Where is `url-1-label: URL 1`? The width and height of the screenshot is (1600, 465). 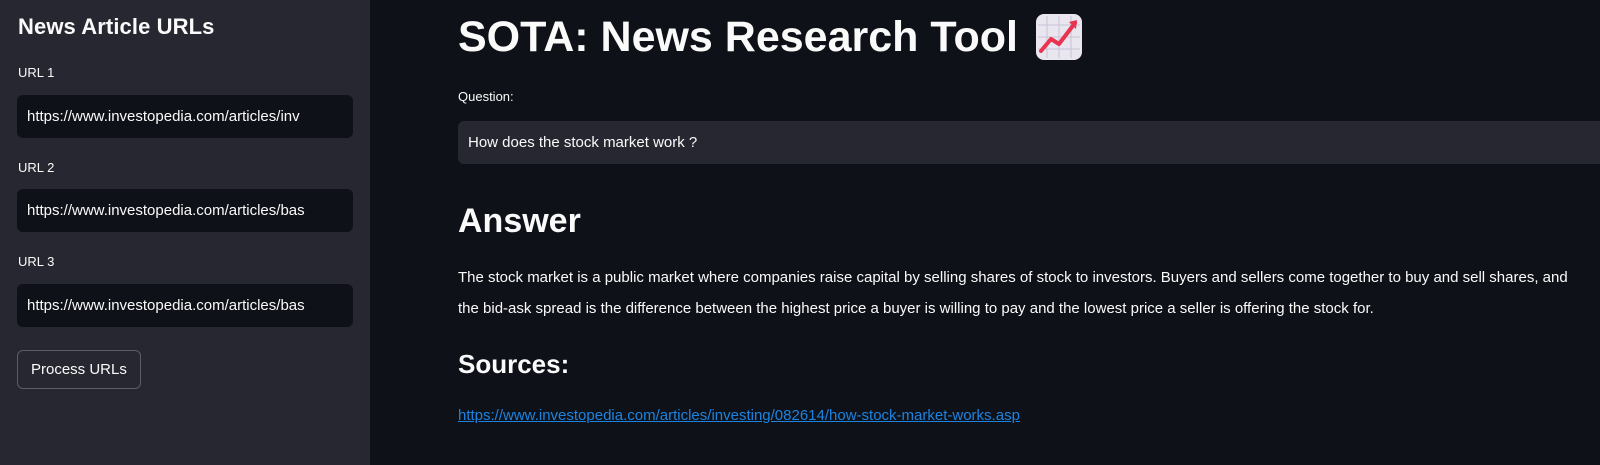
url-1-label: URL 1 is located at coordinates (36, 72).